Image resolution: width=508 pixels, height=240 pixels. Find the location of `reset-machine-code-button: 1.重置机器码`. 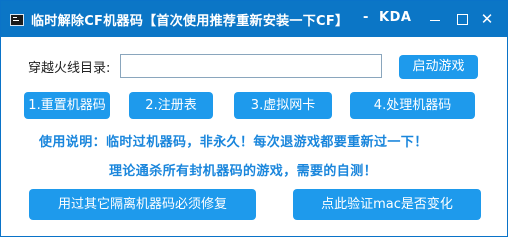

reset-machine-code-button: 1.重置机器码 is located at coordinates (67, 105).